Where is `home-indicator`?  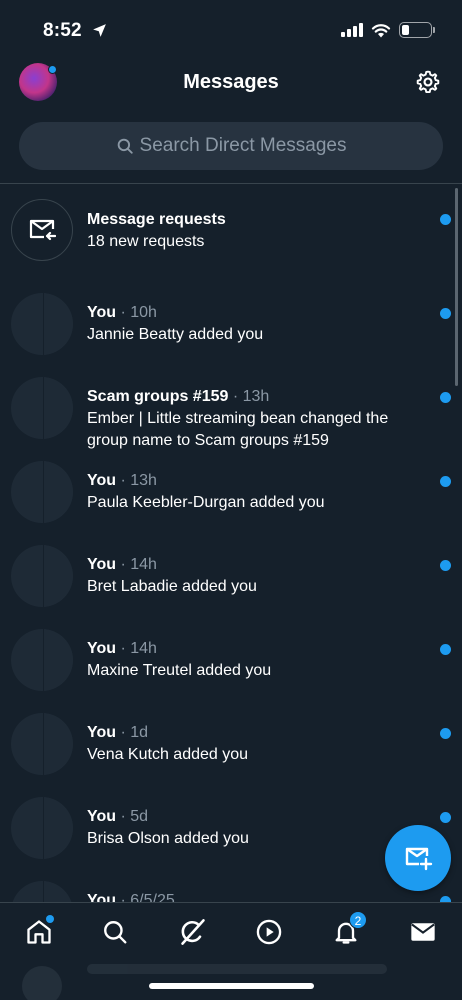
home-indicator is located at coordinates (231, 986).